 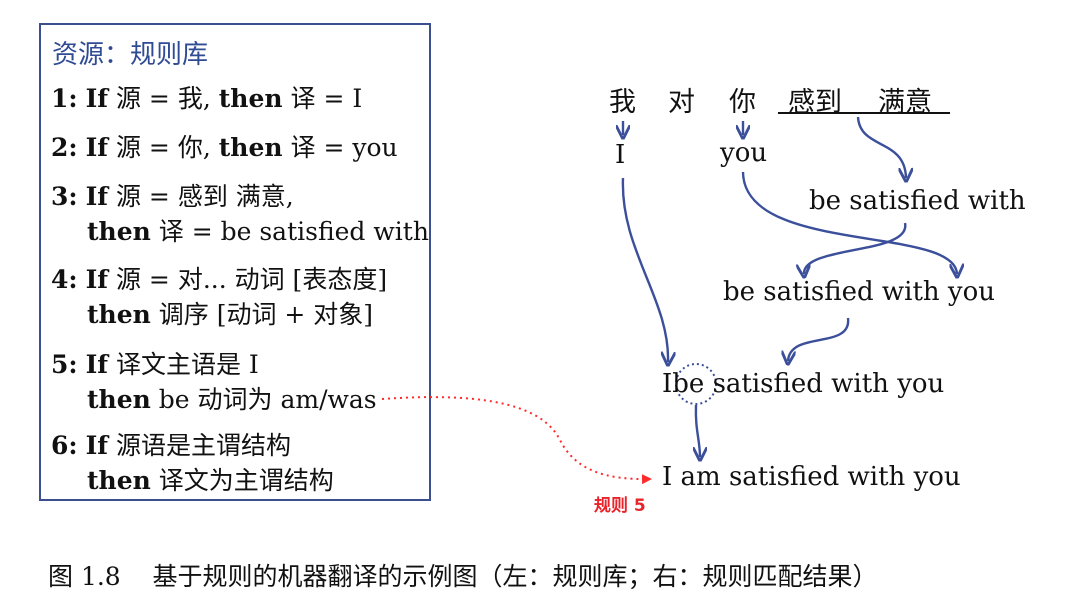 I want to click on source-word-ni: 你, so click(x=742, y=102).